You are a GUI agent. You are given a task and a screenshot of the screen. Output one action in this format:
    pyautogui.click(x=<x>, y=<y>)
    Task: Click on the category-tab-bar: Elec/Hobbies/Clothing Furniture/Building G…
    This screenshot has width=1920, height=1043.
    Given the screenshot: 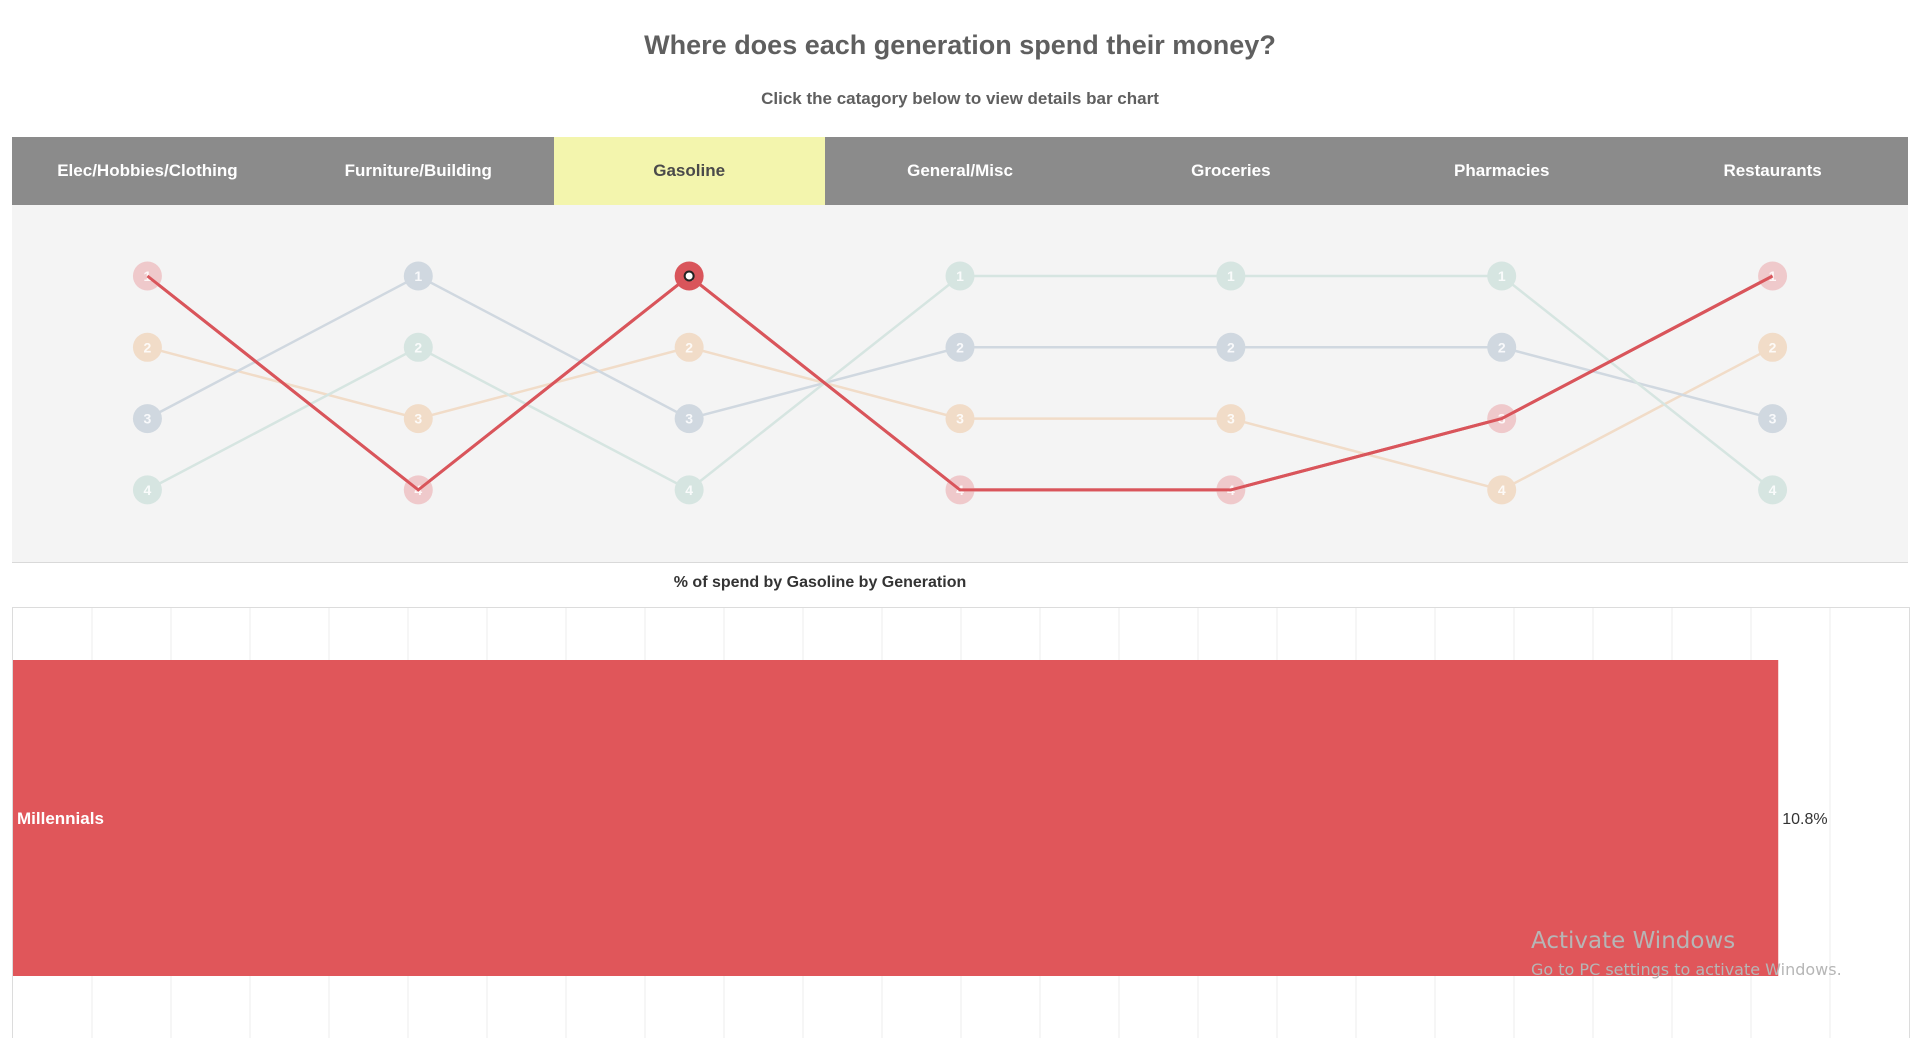 What is the action you would take?
    pyautogui.click(x=960, y=171)
    